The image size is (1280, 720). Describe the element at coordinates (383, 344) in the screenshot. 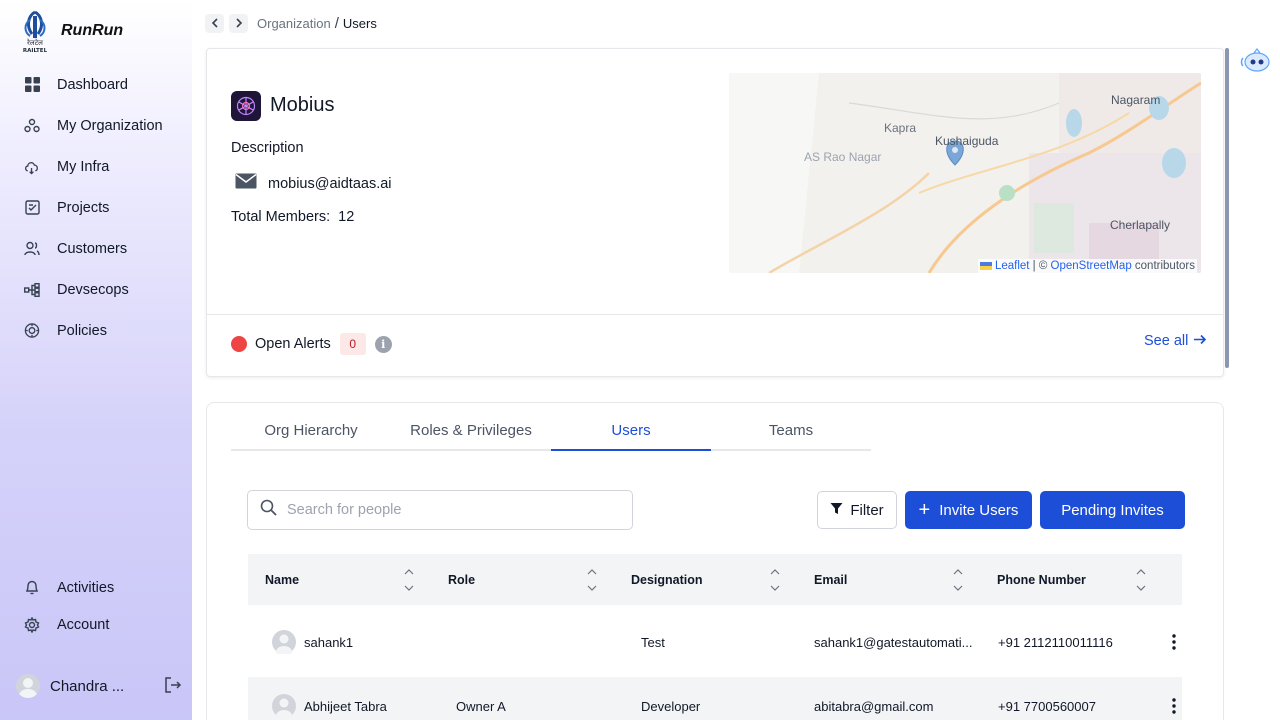

I see `info-icon: i` at that location.